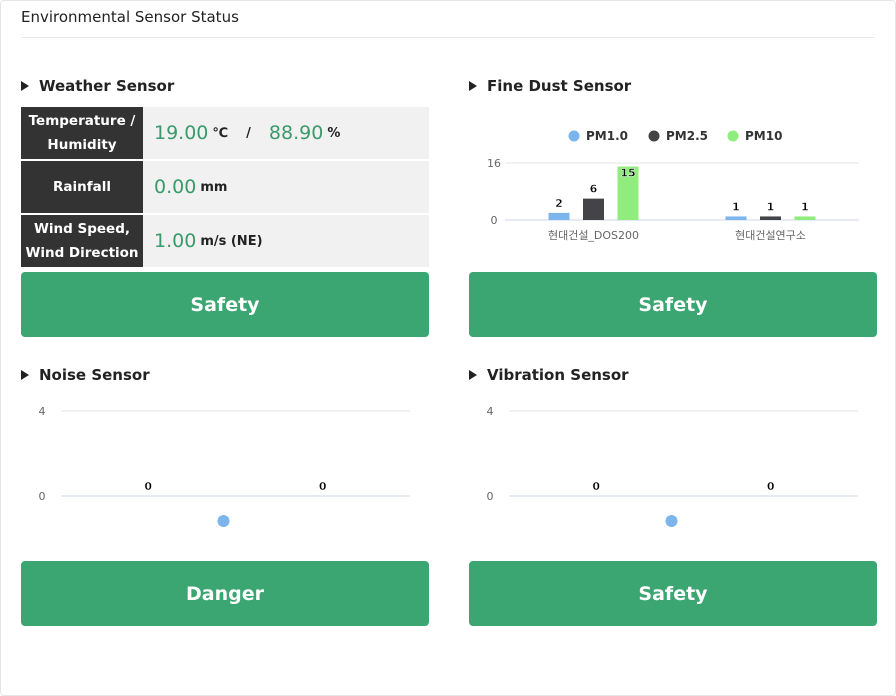 The width and height of the screenshot is (896, 696). What do you see at coordinates (687, 136) in the screenshot?
I see `dust-legend-label: PM2.5` at bounding box center [687, 136].